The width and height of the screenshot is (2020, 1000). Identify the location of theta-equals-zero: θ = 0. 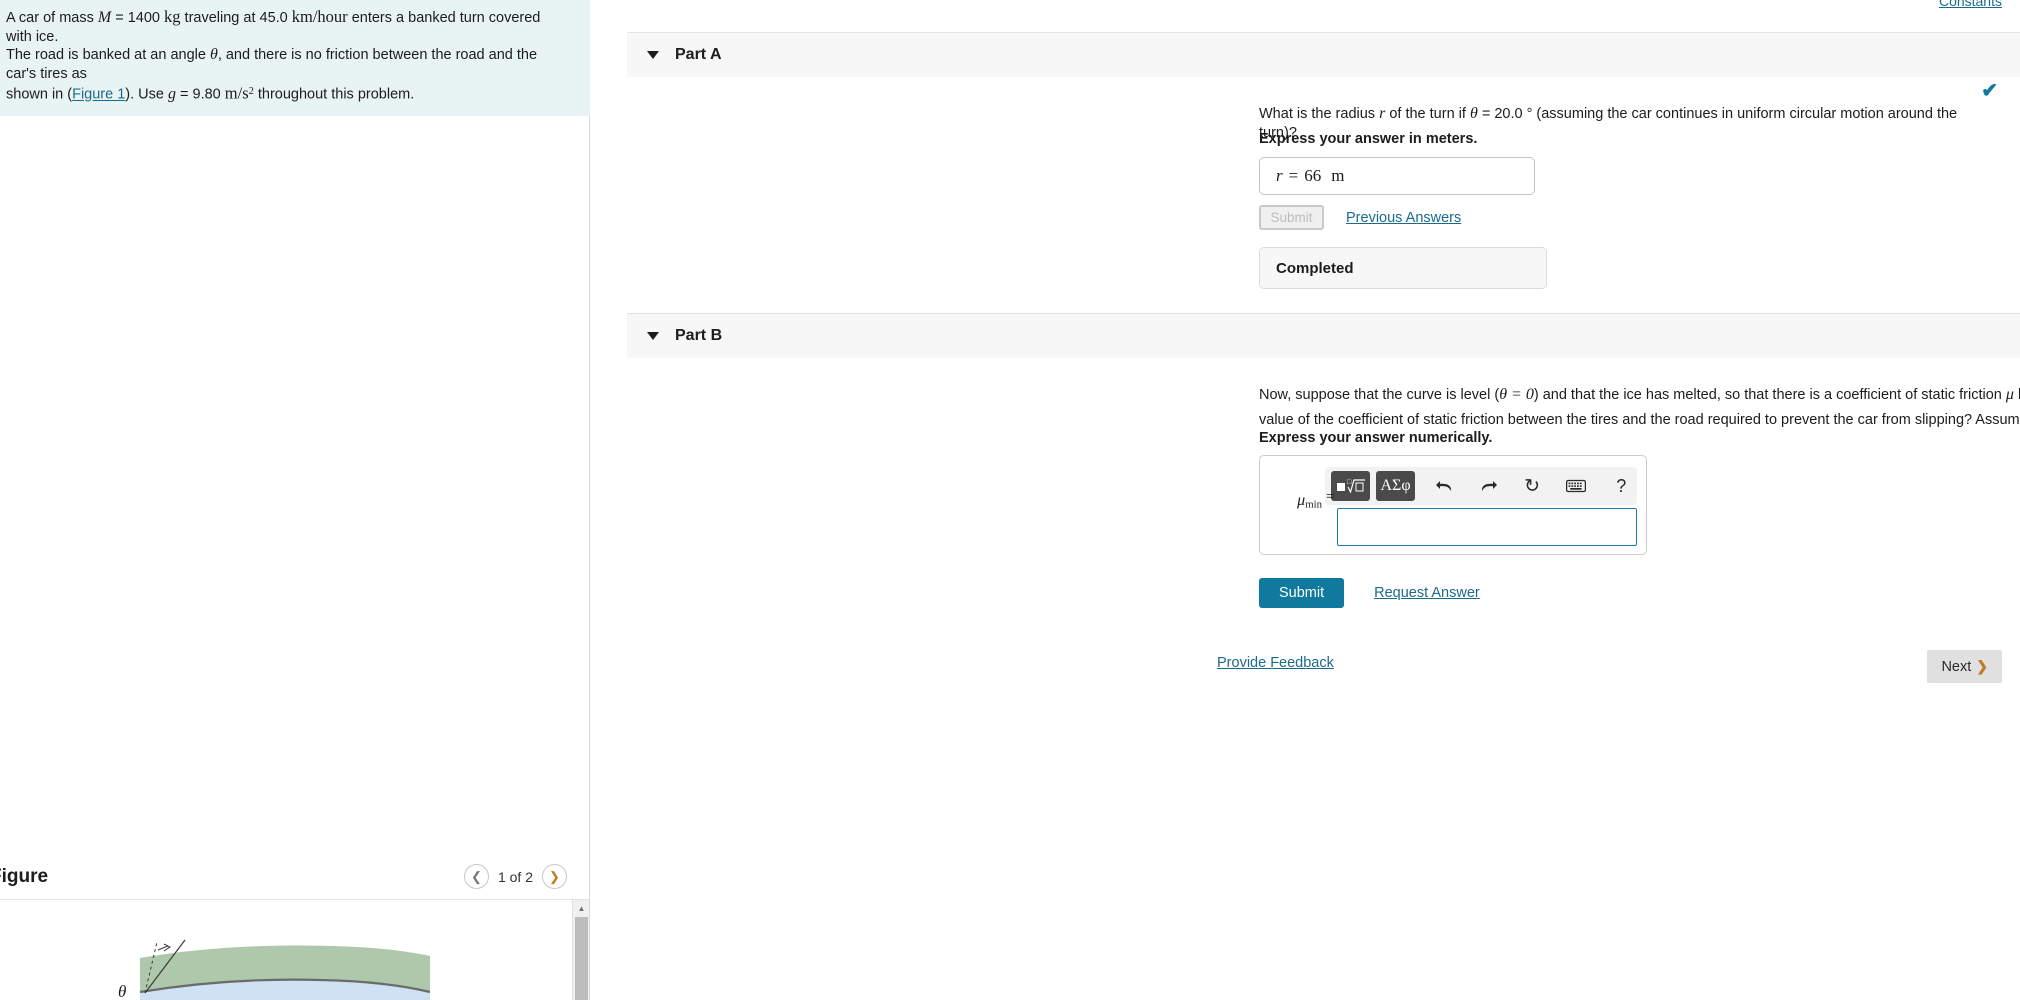
(1516, 394).